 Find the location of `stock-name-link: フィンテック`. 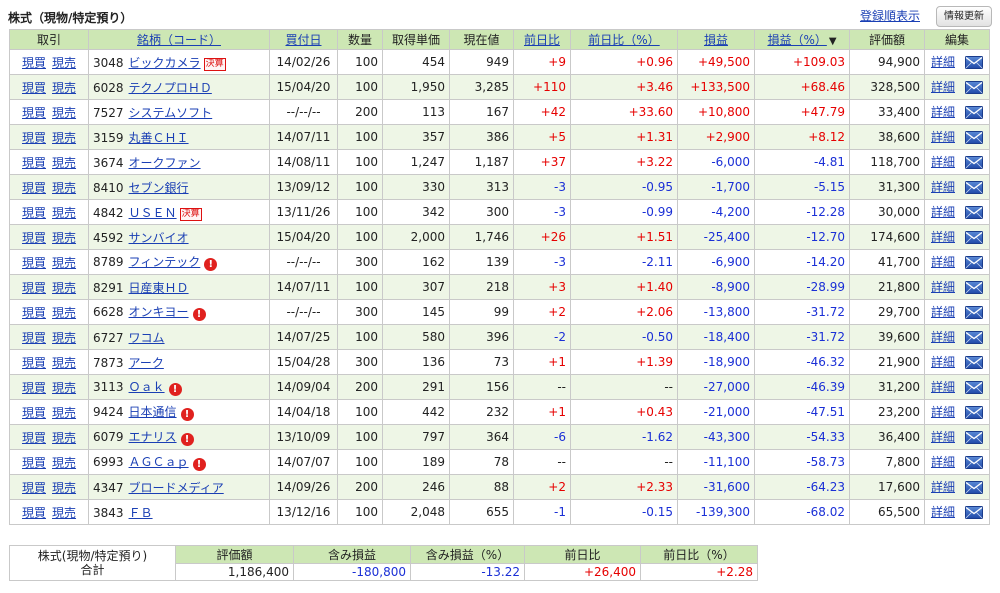

stock-name-link: フィンテック is located at coordinates (165, 262).